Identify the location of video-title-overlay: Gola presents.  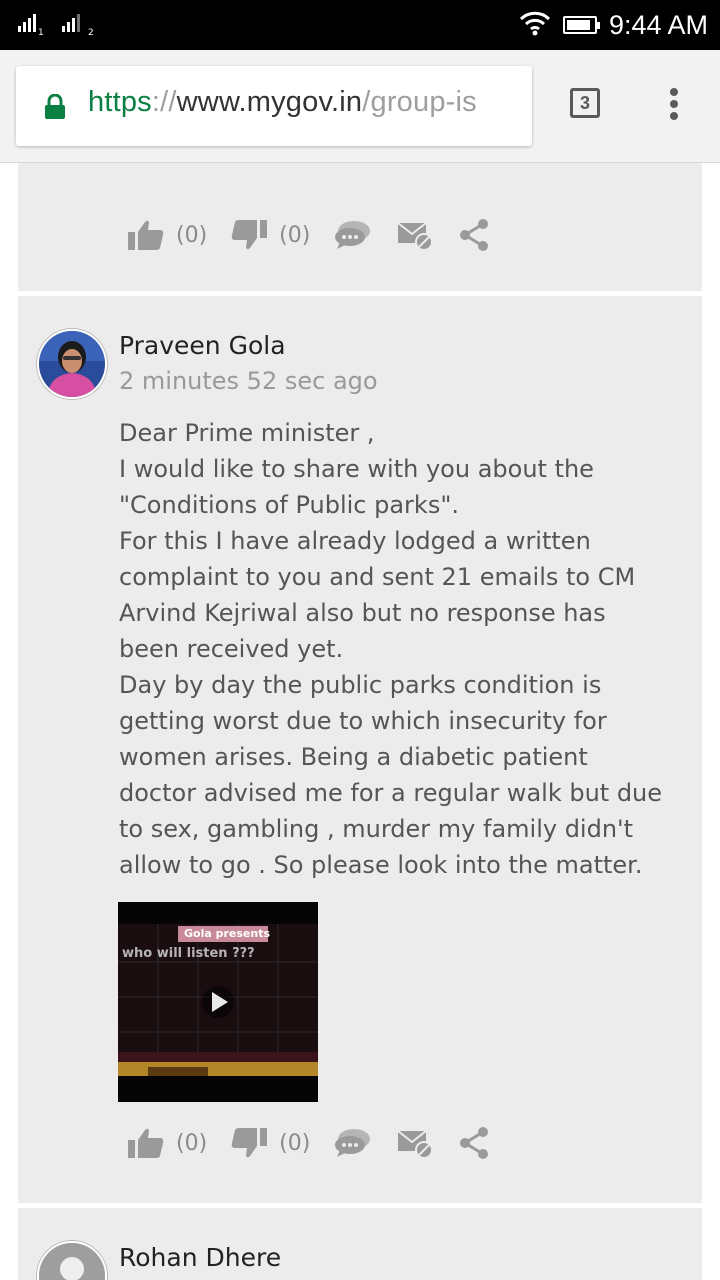
(227, 933).